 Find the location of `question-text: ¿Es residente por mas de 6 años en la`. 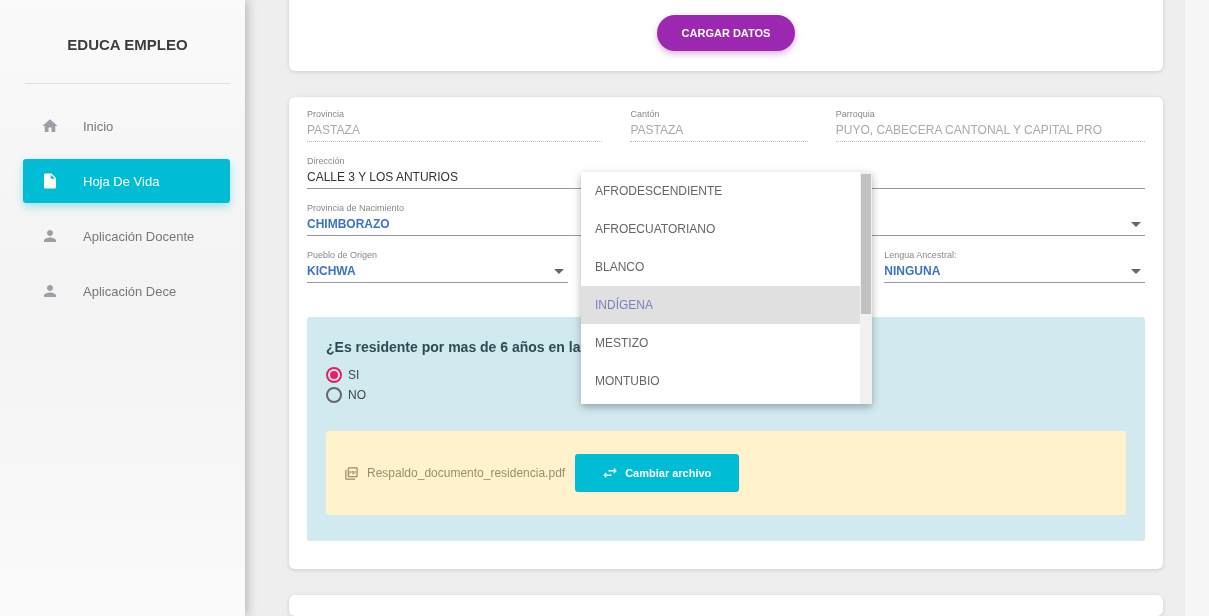

question-text: ¿Es residente por mas de 6 años en la is located at coordinates (453, 347).